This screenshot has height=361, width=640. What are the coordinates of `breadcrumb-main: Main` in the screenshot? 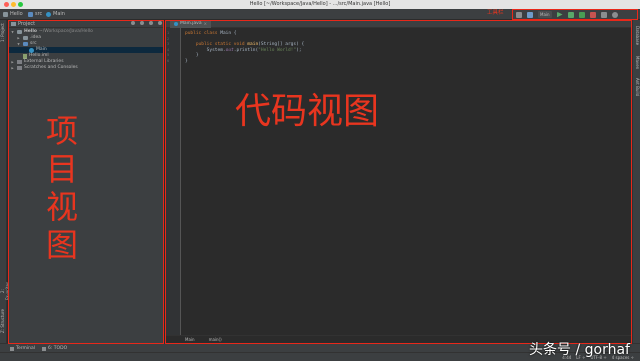 It's located at (55, 14).